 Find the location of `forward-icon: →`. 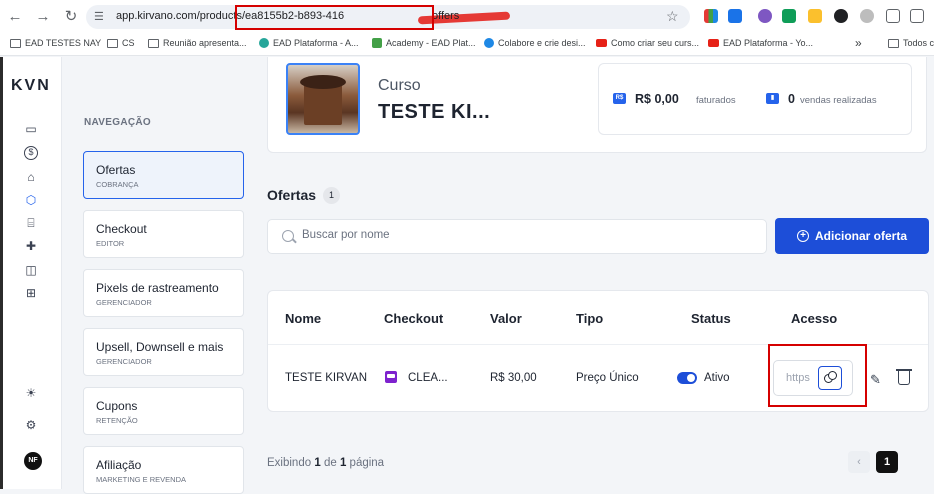

forward-icon: → is located at coordinates (43, 17).